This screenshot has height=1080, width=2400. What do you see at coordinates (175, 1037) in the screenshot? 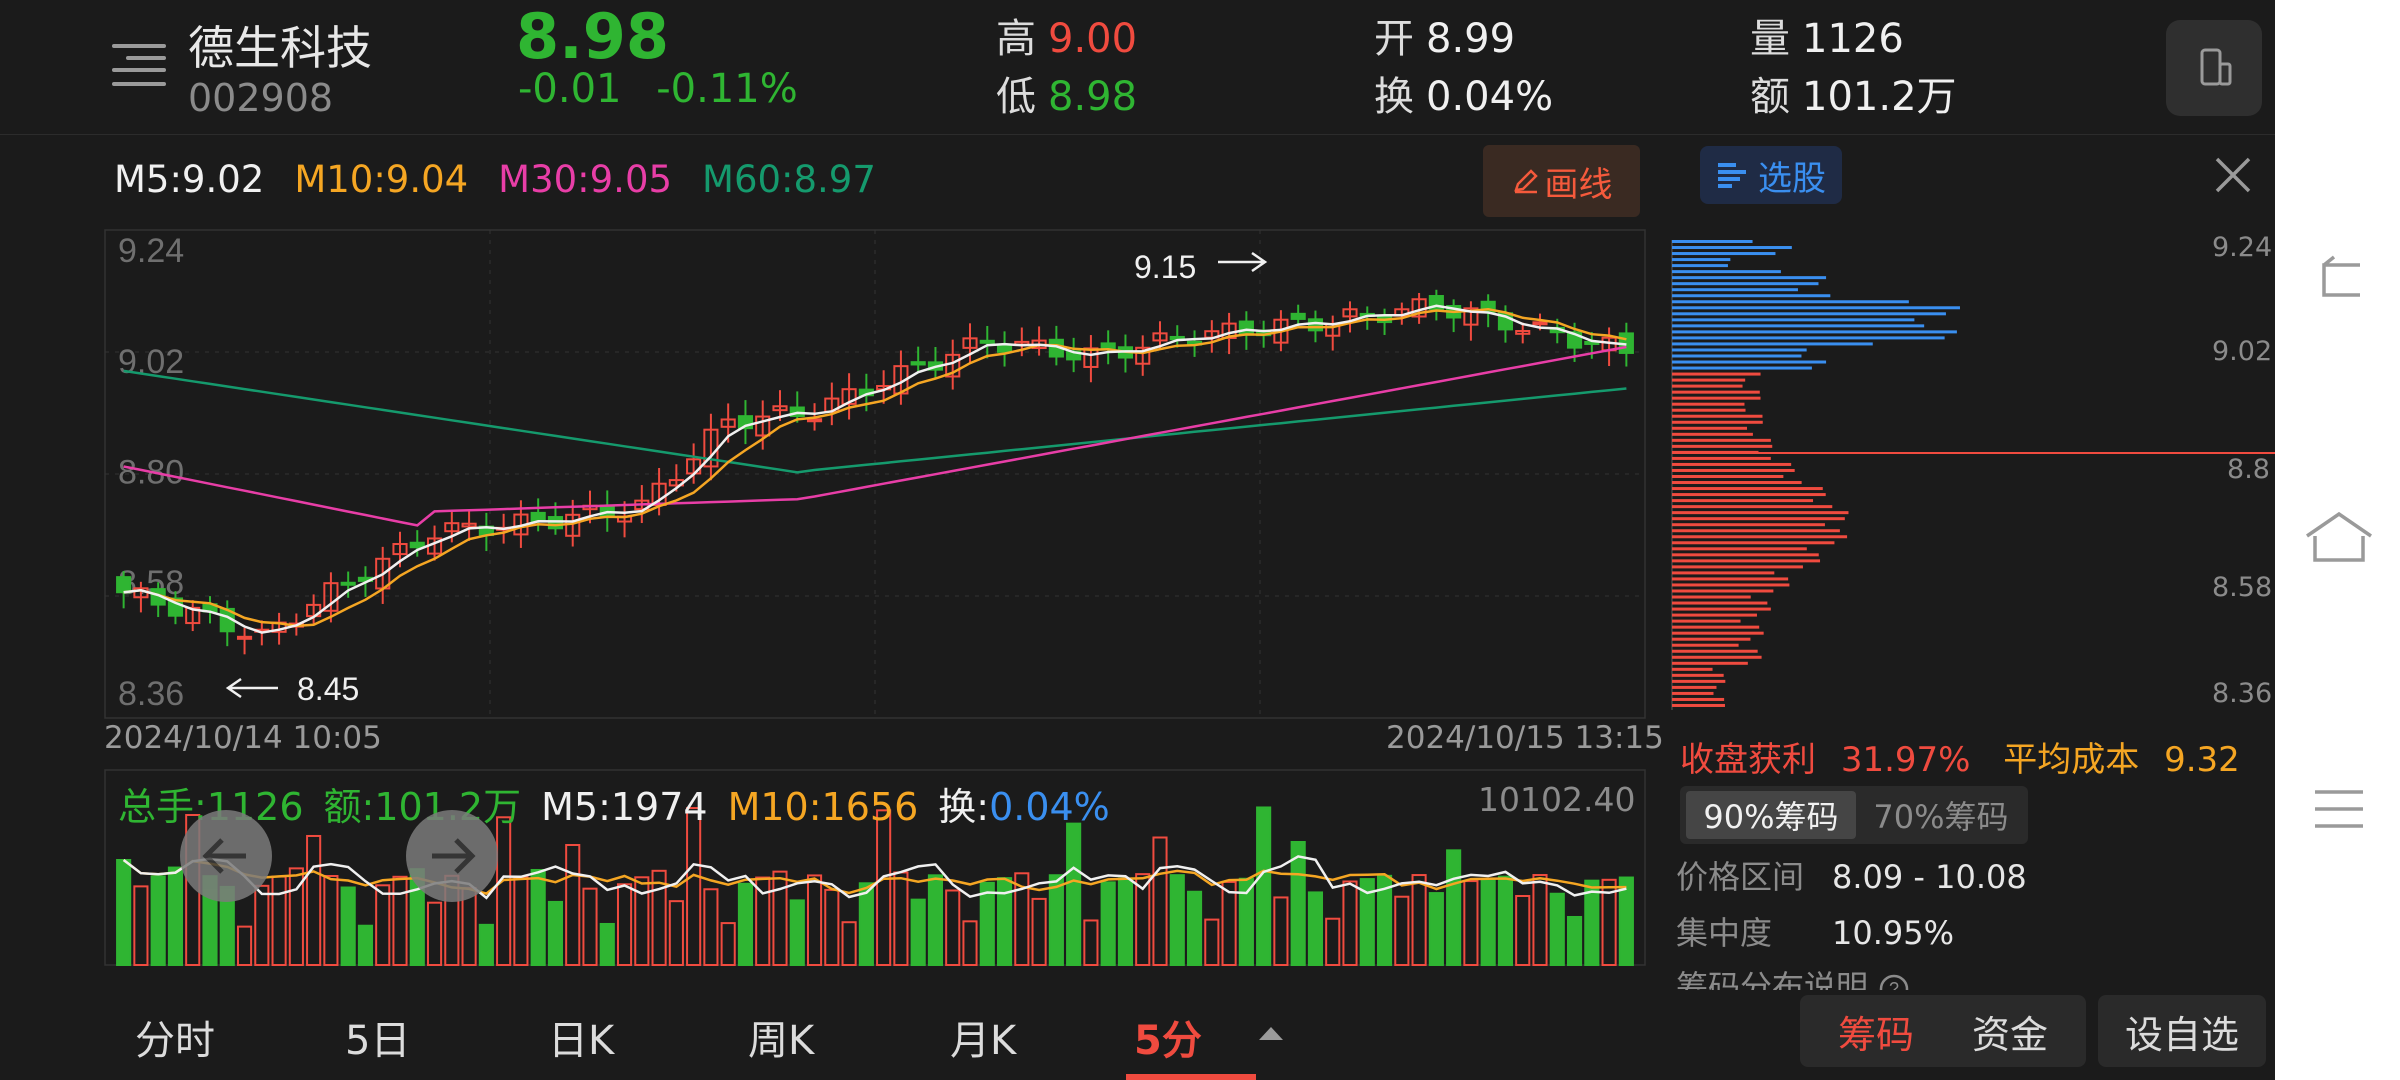
I see `tab-intraday: 分时` at bounding box center [175, 1037].